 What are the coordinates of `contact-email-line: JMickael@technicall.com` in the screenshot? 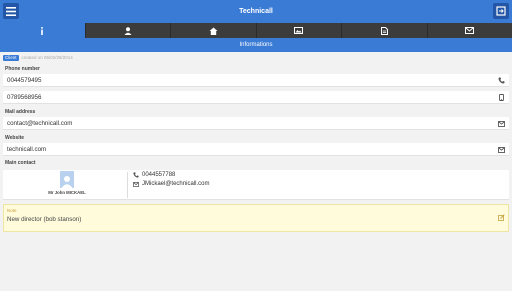 It's located at (171, 184).